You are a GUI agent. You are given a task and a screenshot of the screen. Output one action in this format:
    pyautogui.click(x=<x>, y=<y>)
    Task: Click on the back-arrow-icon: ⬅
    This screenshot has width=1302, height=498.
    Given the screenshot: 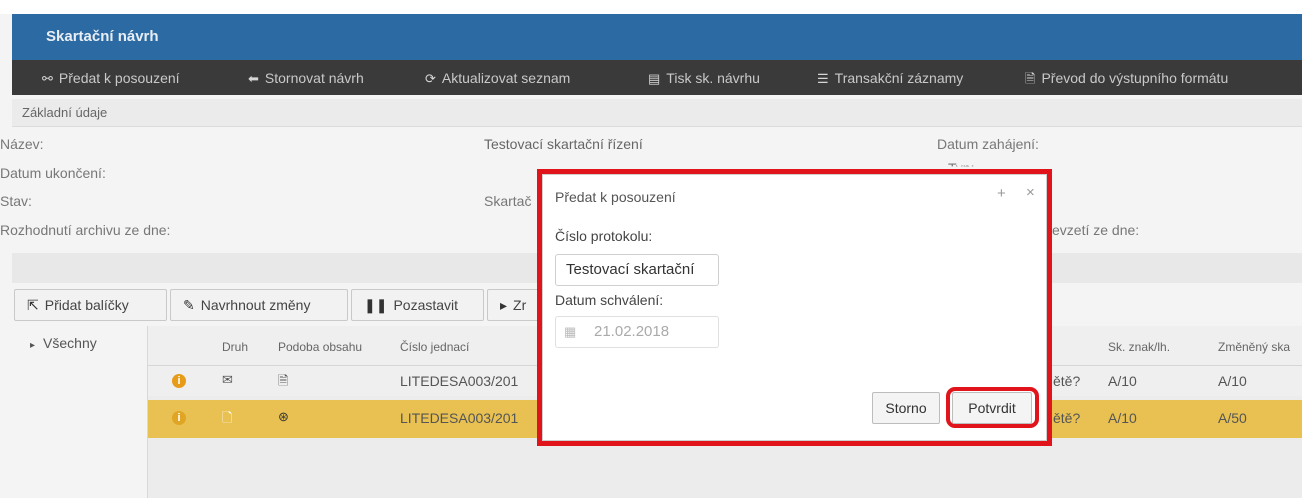 What is the action you would take?
    pyautogui.click(x=253, y=78)
    